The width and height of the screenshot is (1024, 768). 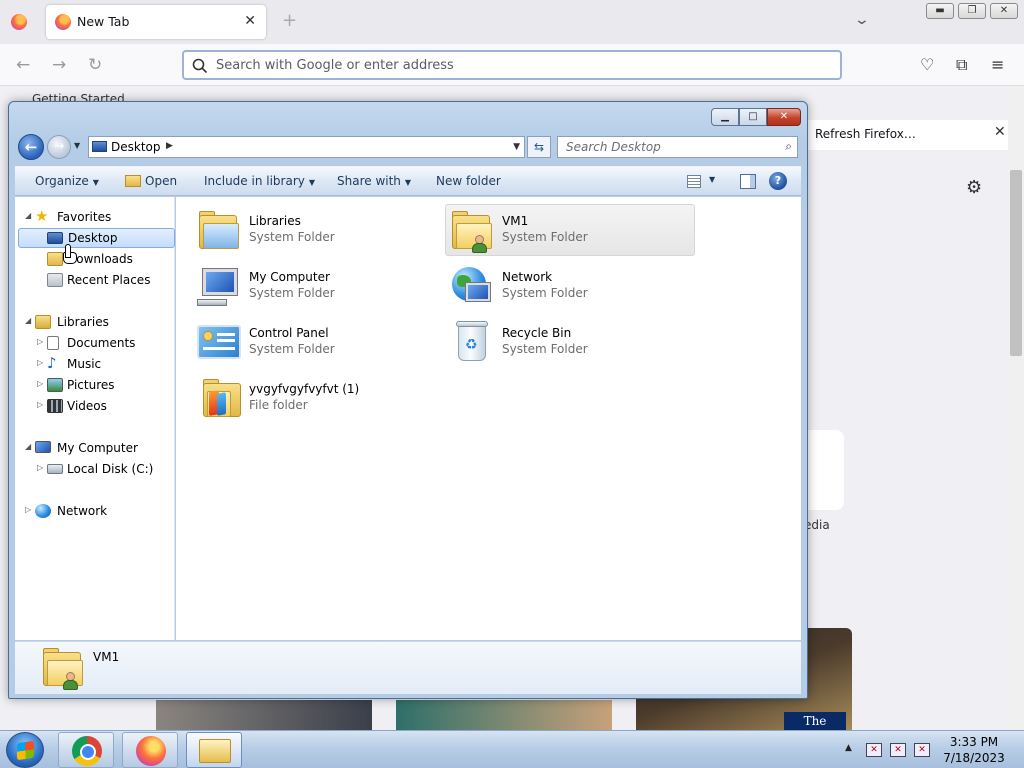 I want to click on list-all-tabs-chevron-icon: ⌄, so click(x=862, y=20).